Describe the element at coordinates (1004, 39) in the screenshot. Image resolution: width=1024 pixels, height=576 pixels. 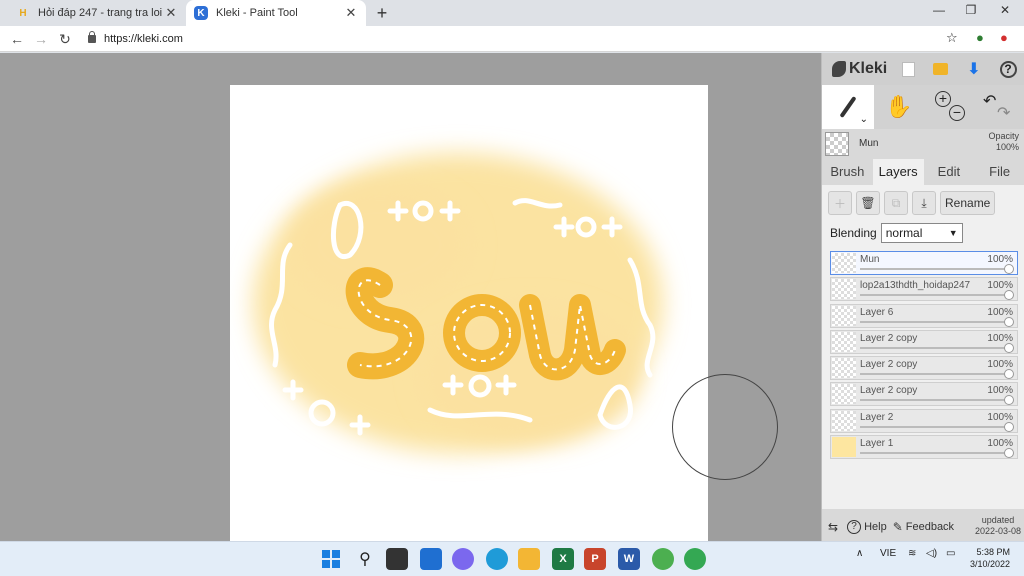
I see `profile-icon: ●` at that location.